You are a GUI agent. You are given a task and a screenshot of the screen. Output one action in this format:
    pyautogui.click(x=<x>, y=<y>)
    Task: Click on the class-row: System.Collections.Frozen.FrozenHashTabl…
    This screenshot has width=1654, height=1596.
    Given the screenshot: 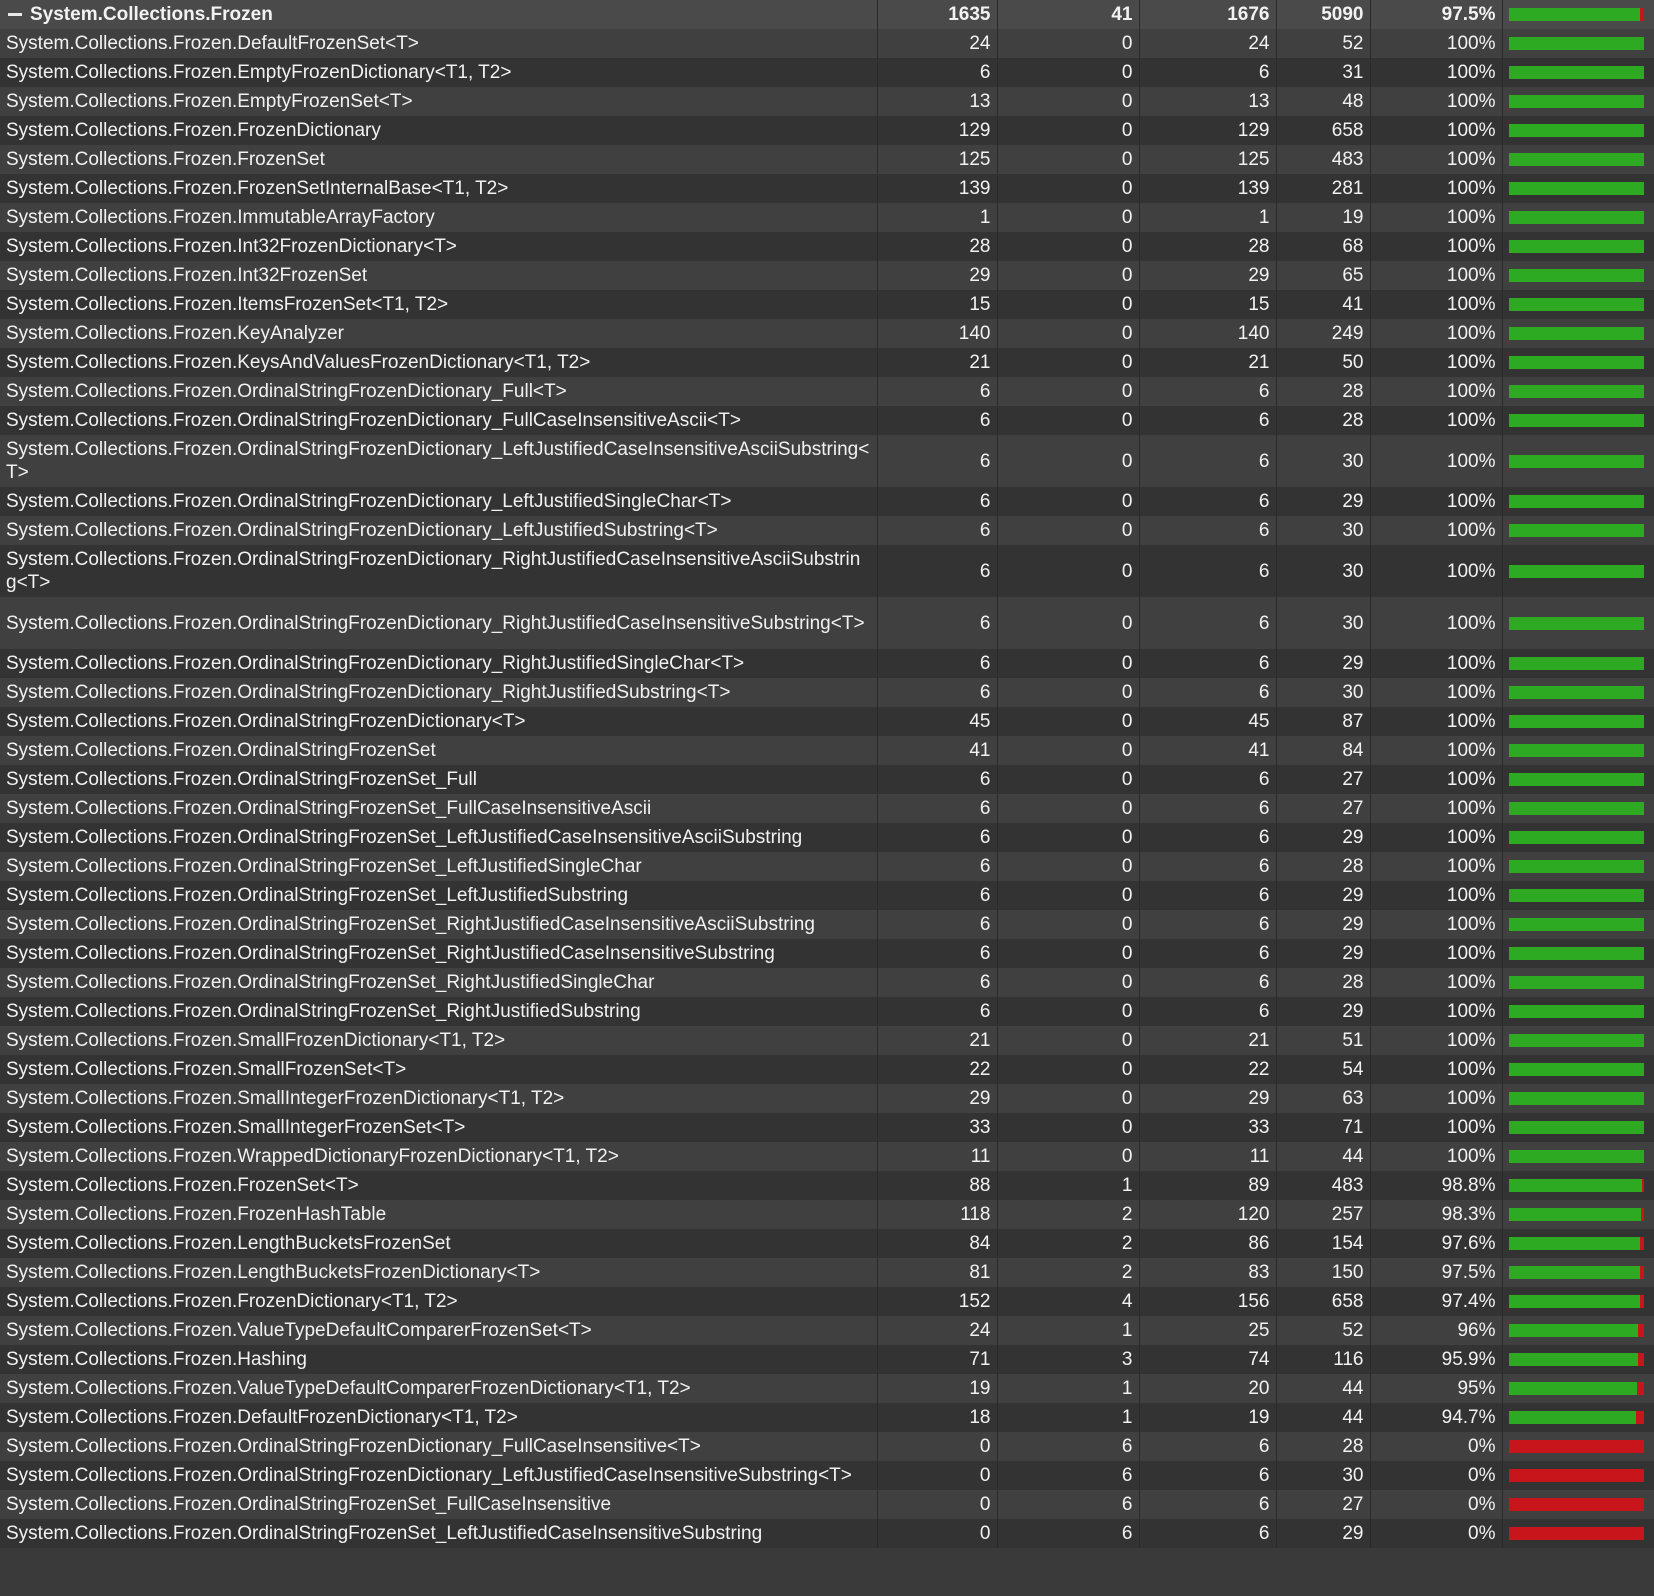 What is the action you would take?
    pyautogui.click(x=827, y=1214)
    